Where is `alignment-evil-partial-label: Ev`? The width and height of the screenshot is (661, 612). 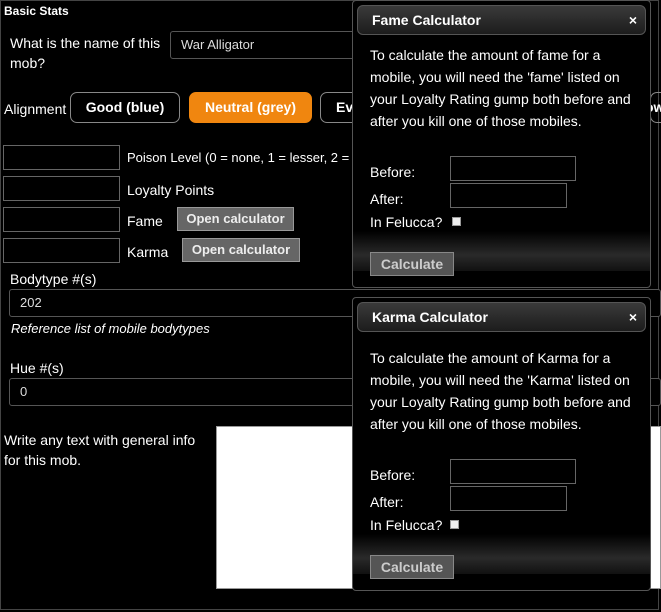
alignment-evil-partial-label: Ev is located at coordinates (345, 107).